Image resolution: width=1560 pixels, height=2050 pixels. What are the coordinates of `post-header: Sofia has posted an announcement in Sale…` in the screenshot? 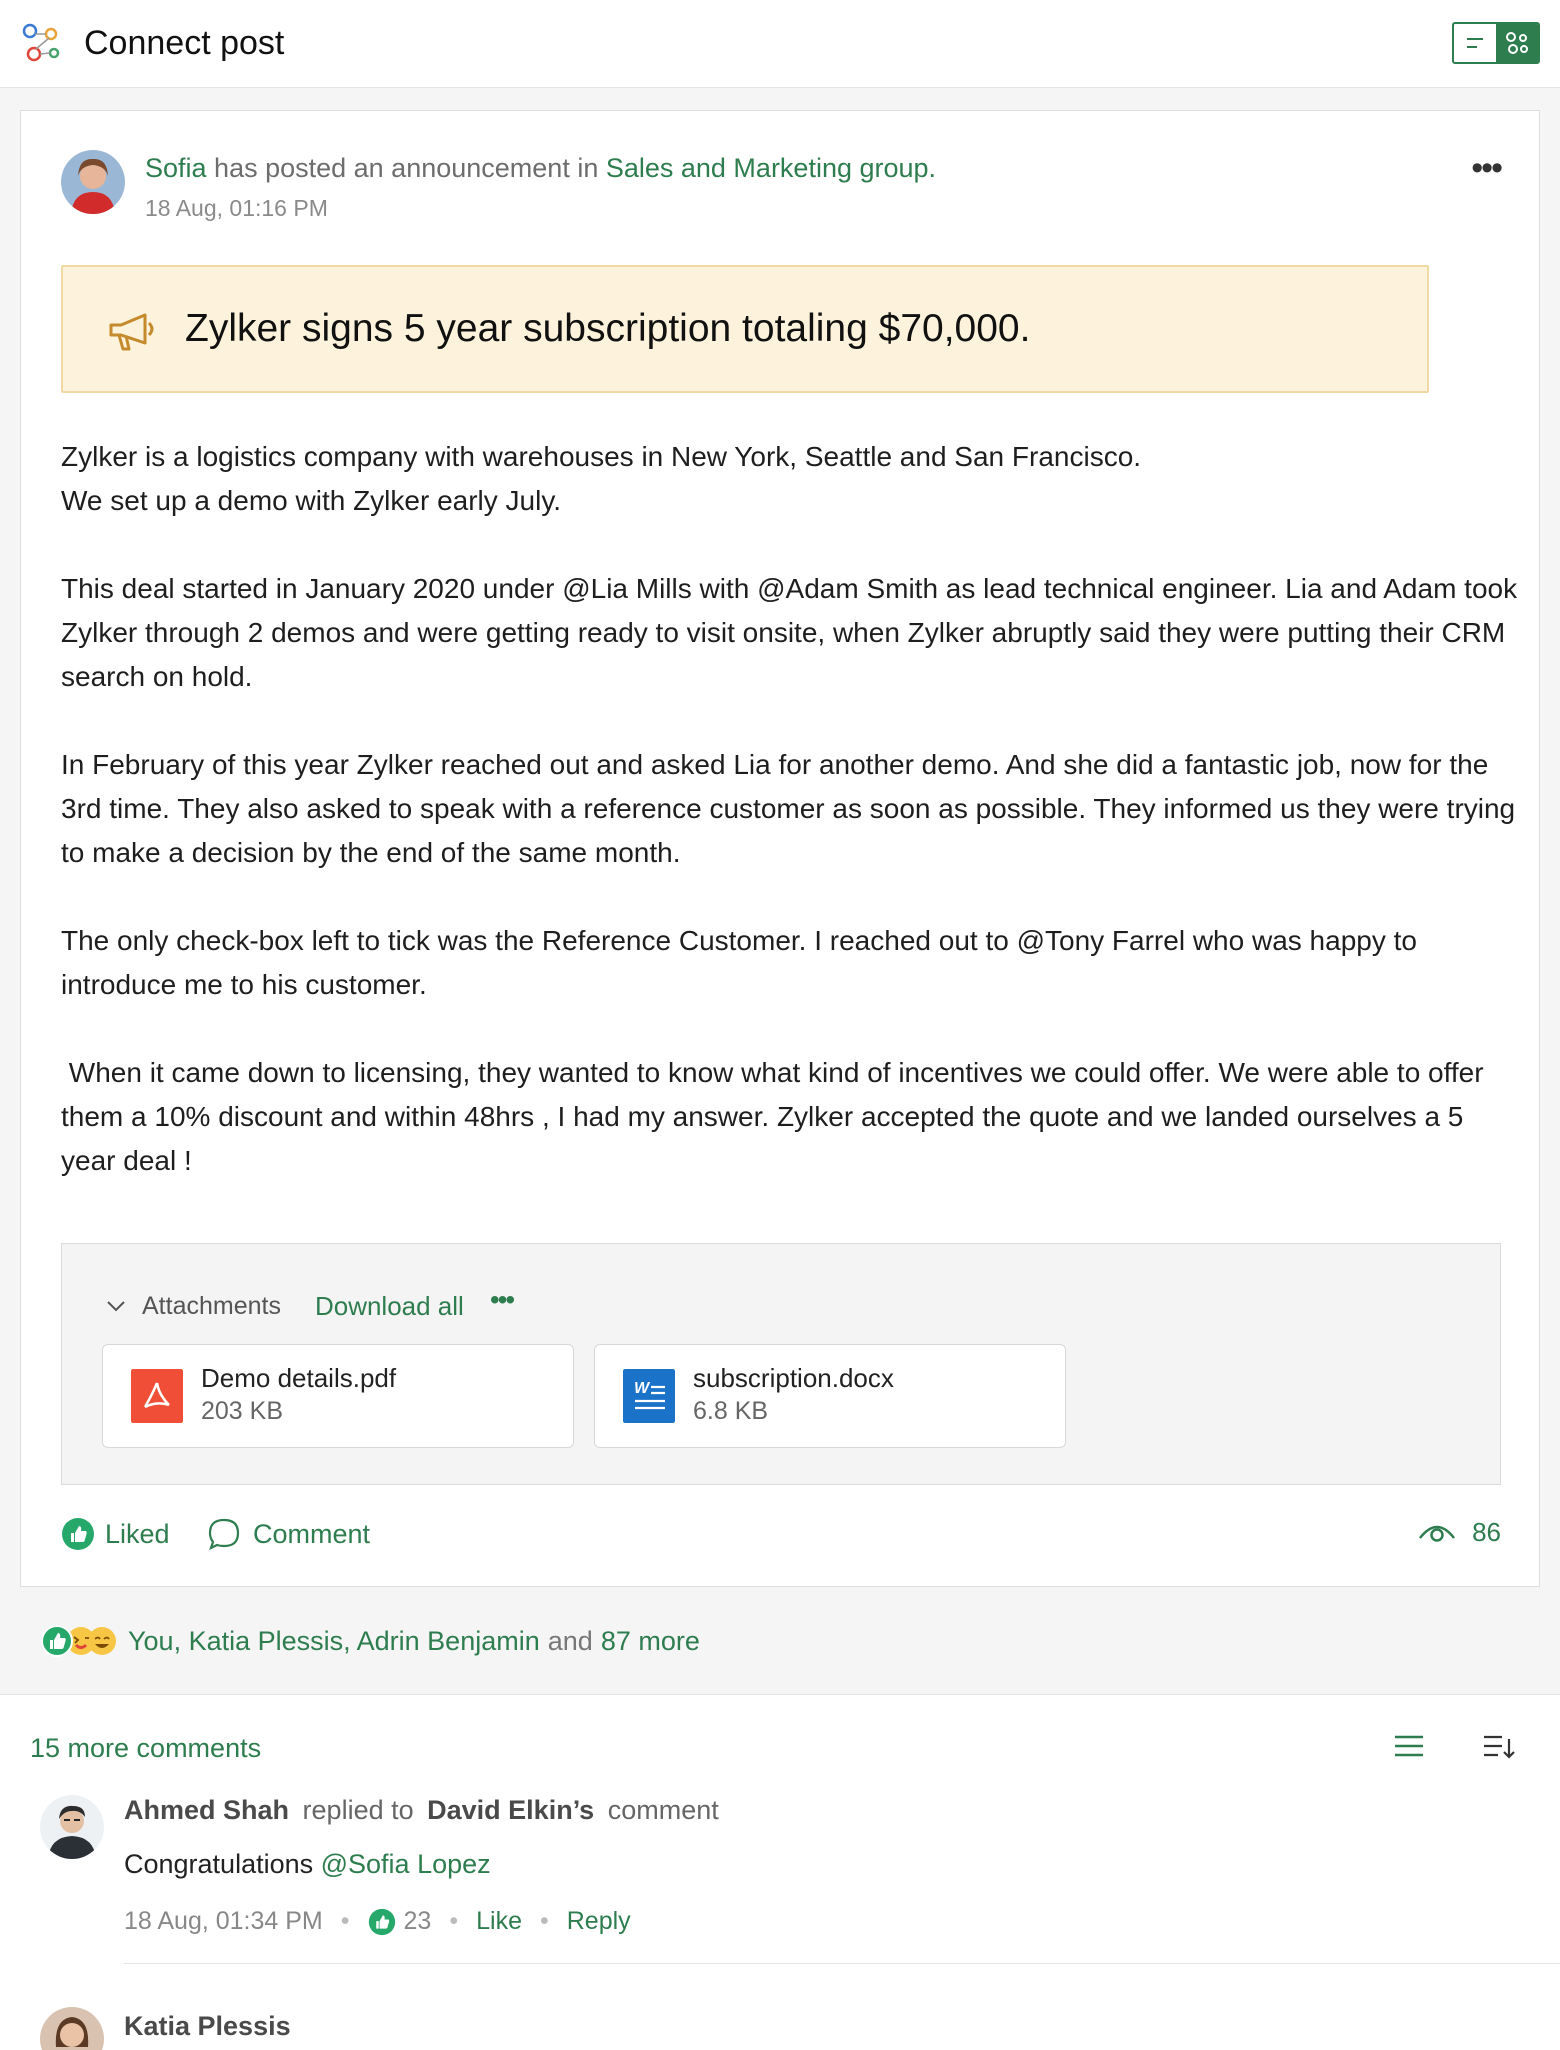 It's located at (540, 168).